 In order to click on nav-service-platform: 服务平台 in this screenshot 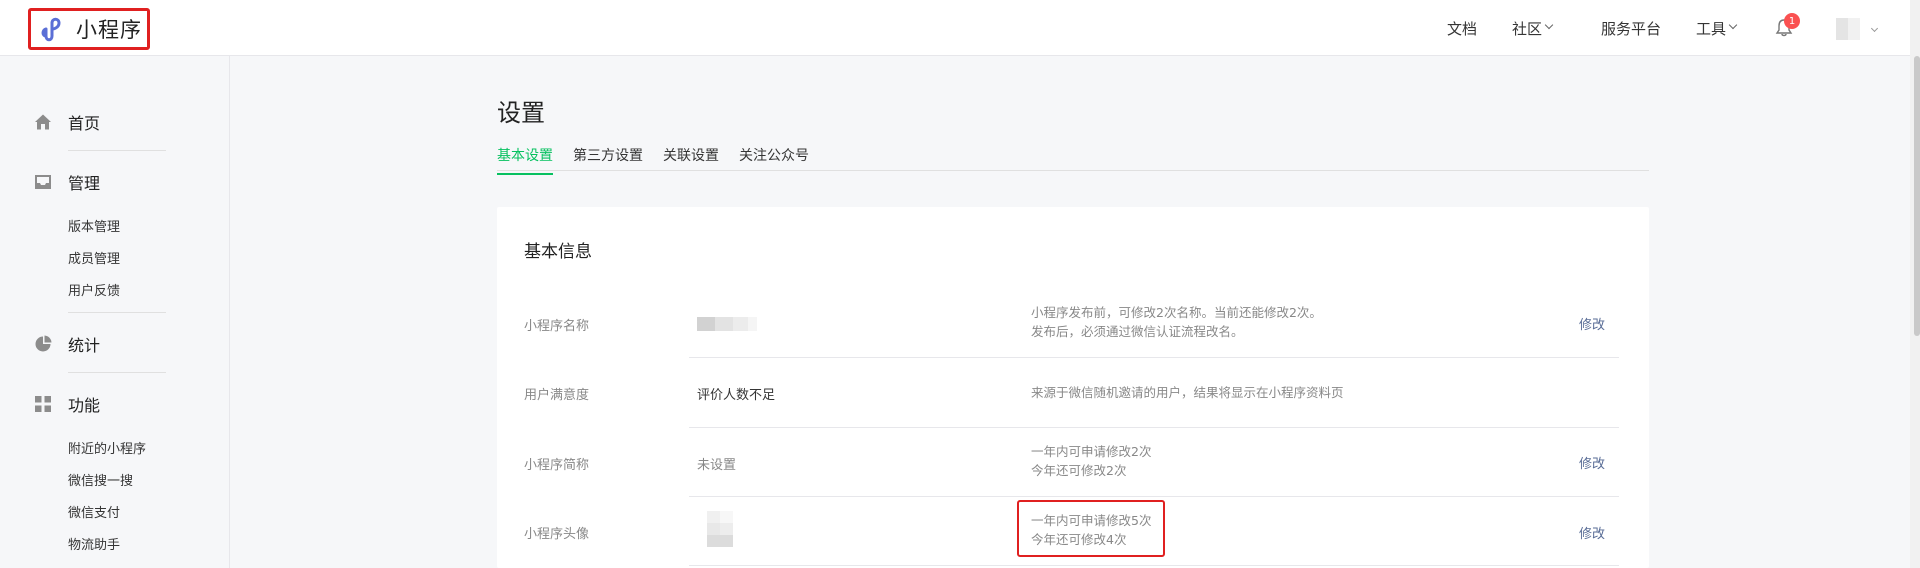, I will do `click(1631, 28)`.